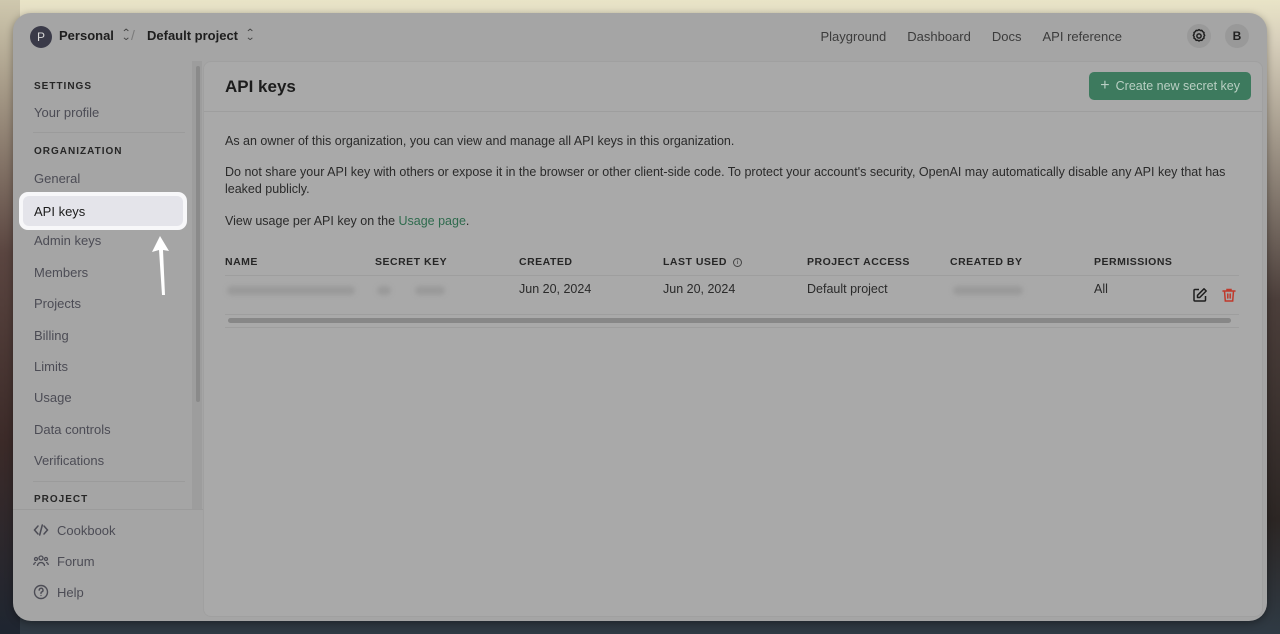 The image size is (1280, 634). Describe the element at coordinates (61, 499) in the screenshot. I see `section-project: PROJECT` at that location.